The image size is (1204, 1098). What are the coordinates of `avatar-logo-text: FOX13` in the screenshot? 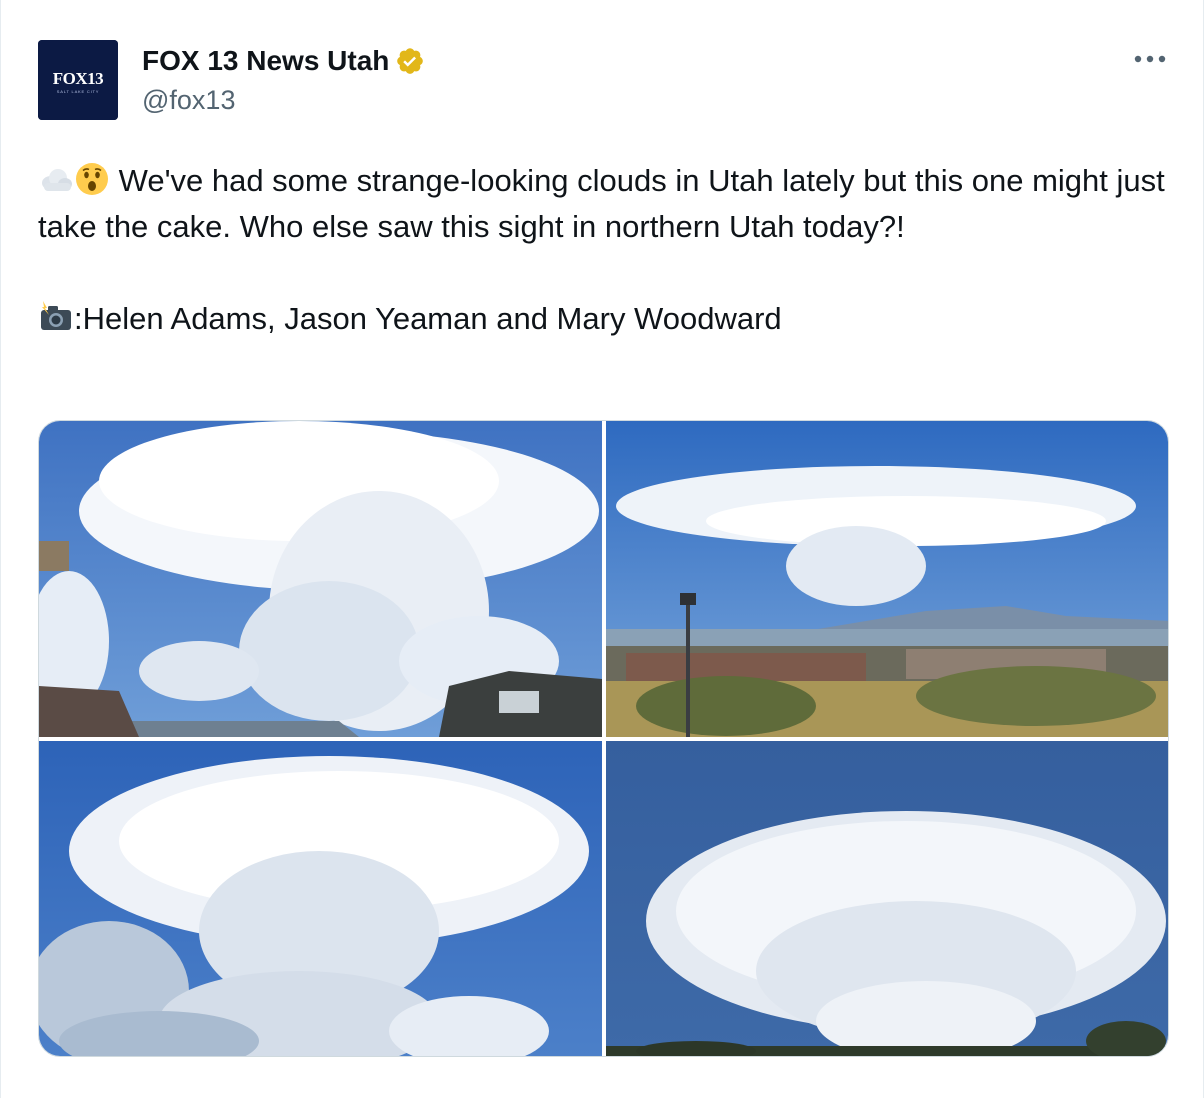 It's located at (78, 78).